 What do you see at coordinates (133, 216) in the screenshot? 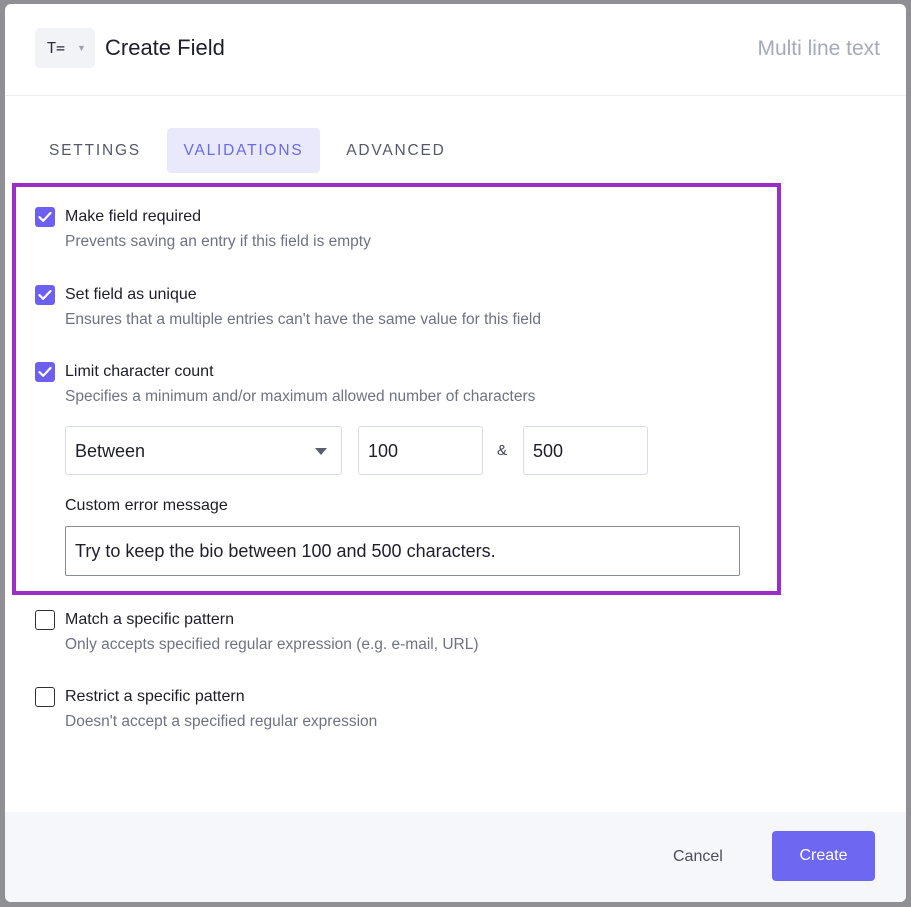
I see `required-label: Make field required` at bounding box center [133, 216].